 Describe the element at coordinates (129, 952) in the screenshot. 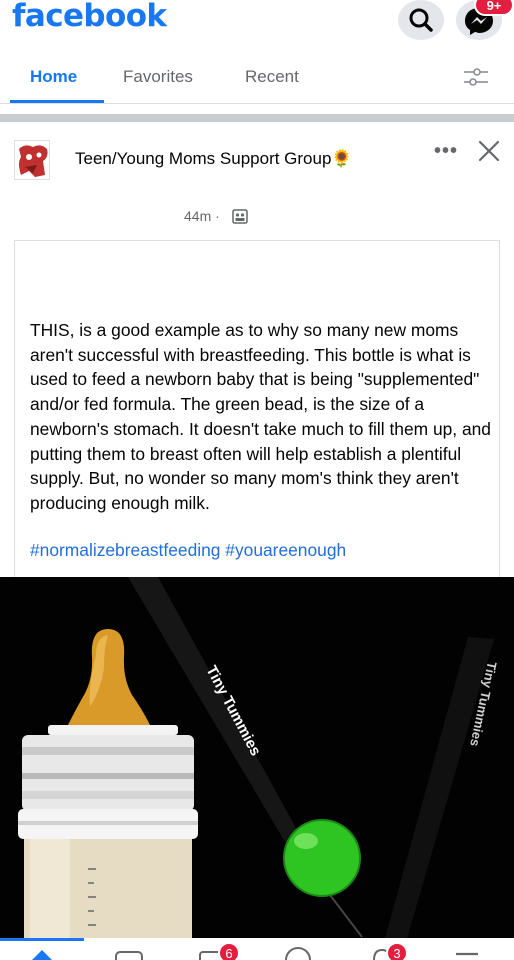

I see `watch-icon` at that location.